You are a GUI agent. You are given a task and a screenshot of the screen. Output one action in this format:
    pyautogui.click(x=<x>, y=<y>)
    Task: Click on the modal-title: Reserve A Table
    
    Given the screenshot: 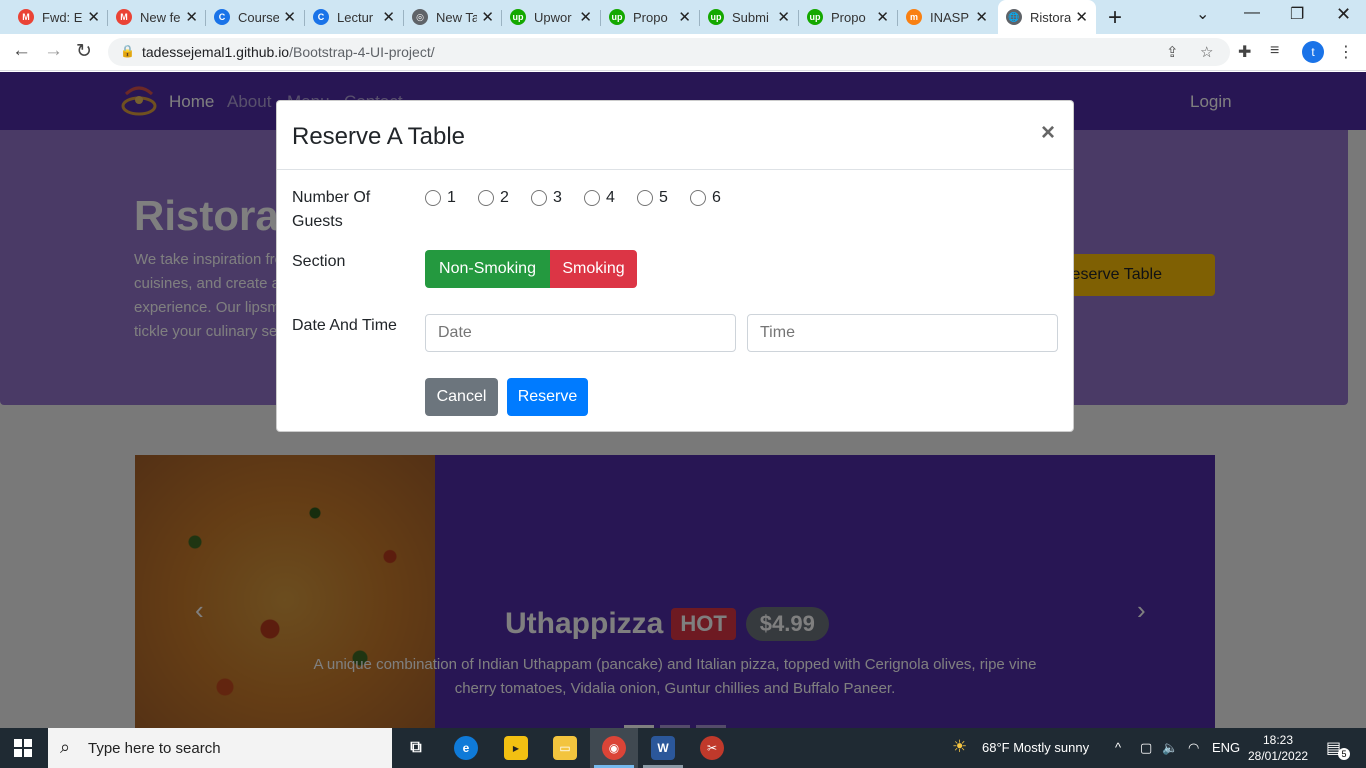 What is the action you would take?
    pyautogui.click(x=379, y=136)
    